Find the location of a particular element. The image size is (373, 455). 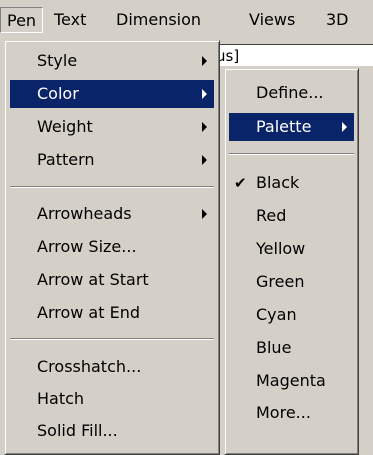

menu-item-green: Green is located at coordinates (291, 282).